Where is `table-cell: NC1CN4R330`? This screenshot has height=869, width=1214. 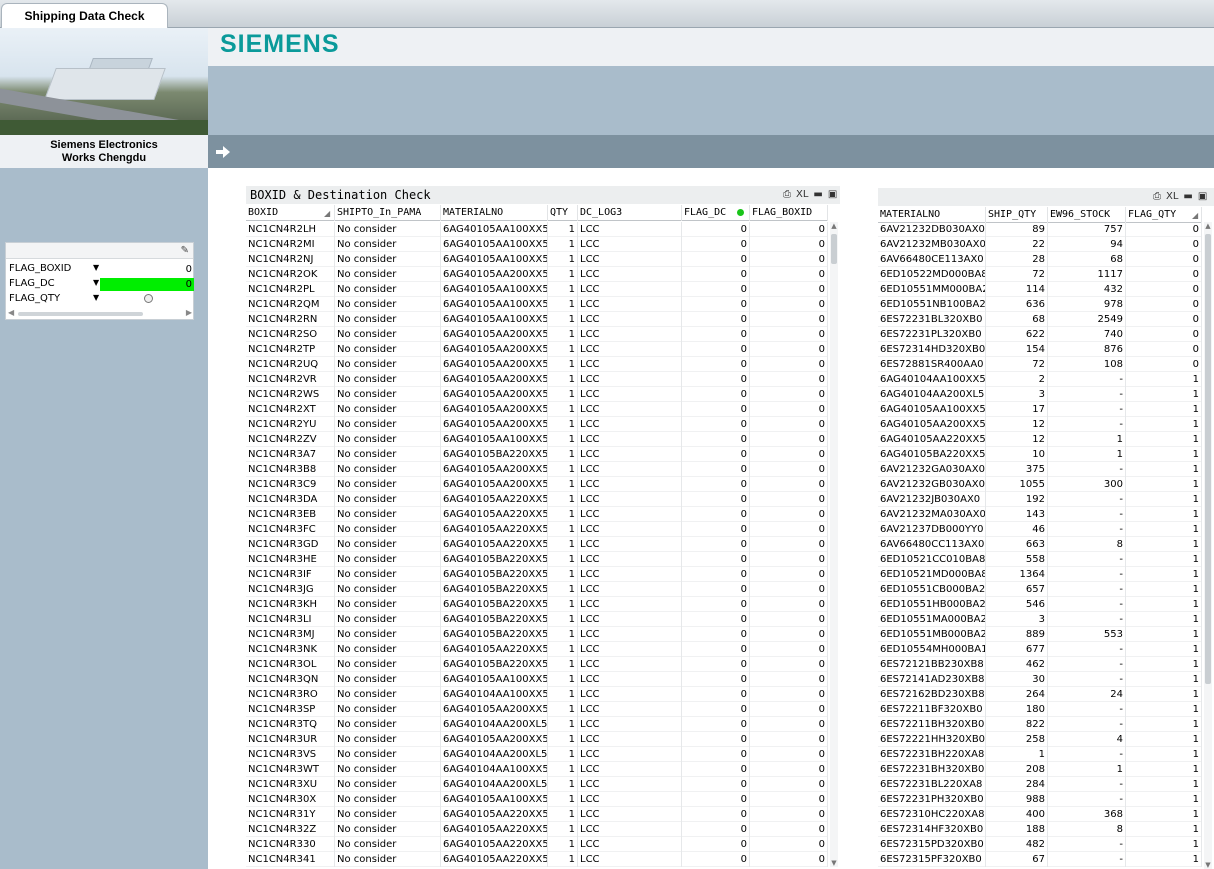
table-cell: NC1CN4R330 is located at coordinates (290, 844).